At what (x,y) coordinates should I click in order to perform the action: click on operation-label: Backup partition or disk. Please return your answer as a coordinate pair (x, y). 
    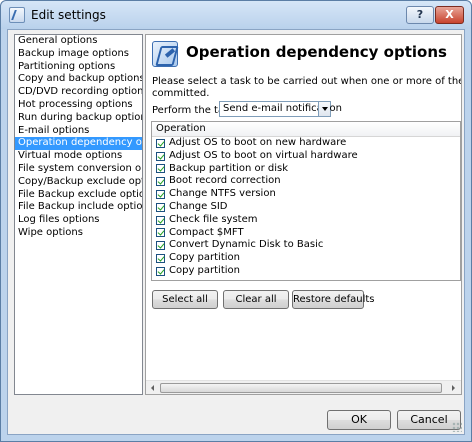
    Looking at the image, I should click on (228, 168).